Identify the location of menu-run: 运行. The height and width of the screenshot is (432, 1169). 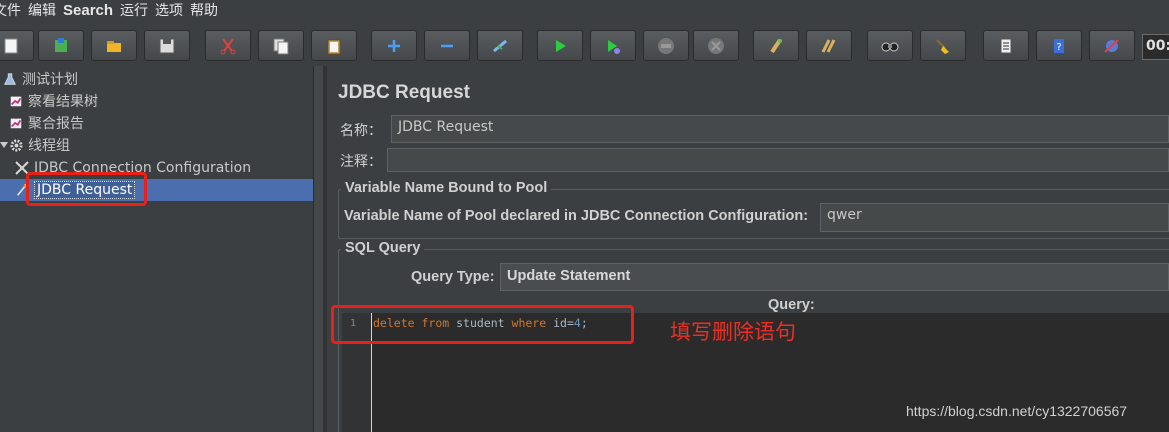
(137, 10).